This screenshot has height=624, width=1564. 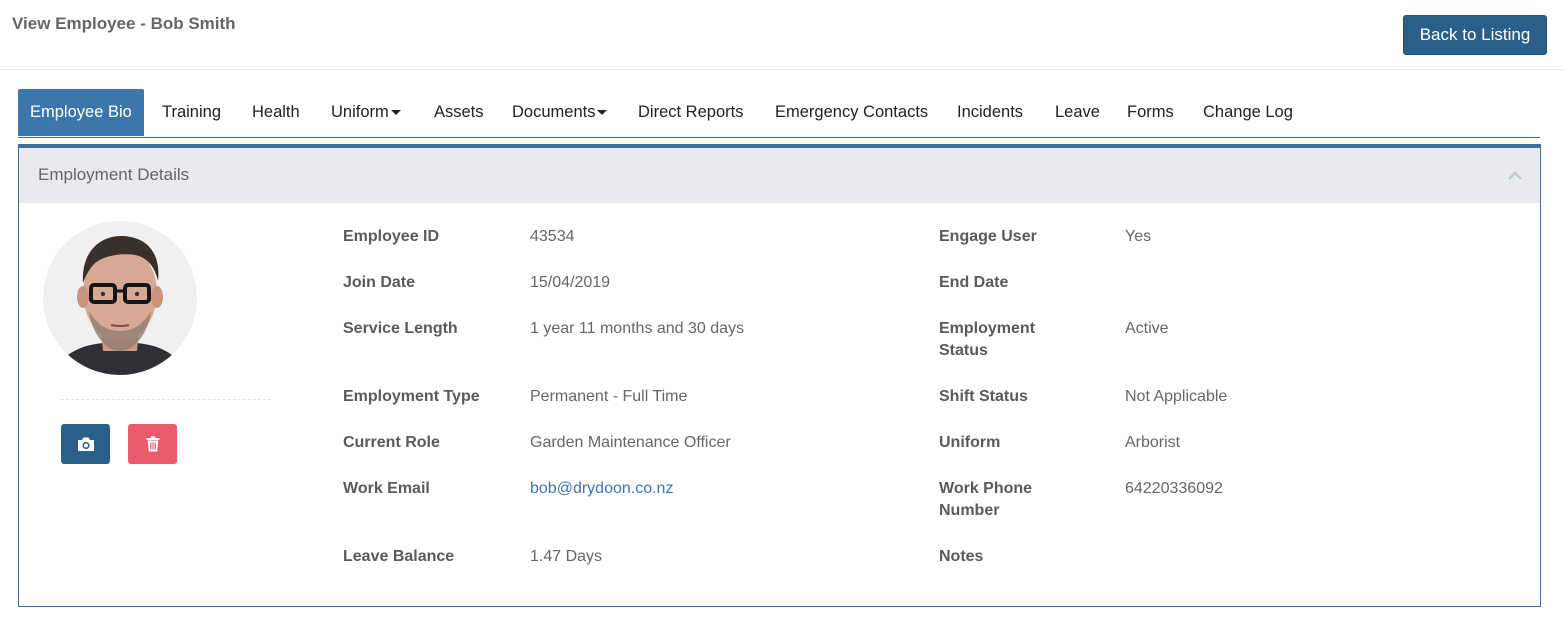 What do you see at coordinates (985, 500) in the screenshot?
I see `work-phone-number-label: Work Phone Number` at bounding box center [985, 500].